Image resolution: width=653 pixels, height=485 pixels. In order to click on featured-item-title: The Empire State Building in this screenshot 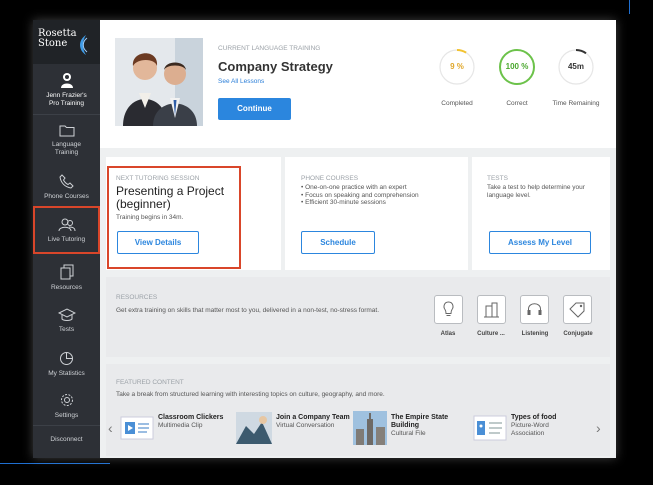, I will do `click(420, 421)`.